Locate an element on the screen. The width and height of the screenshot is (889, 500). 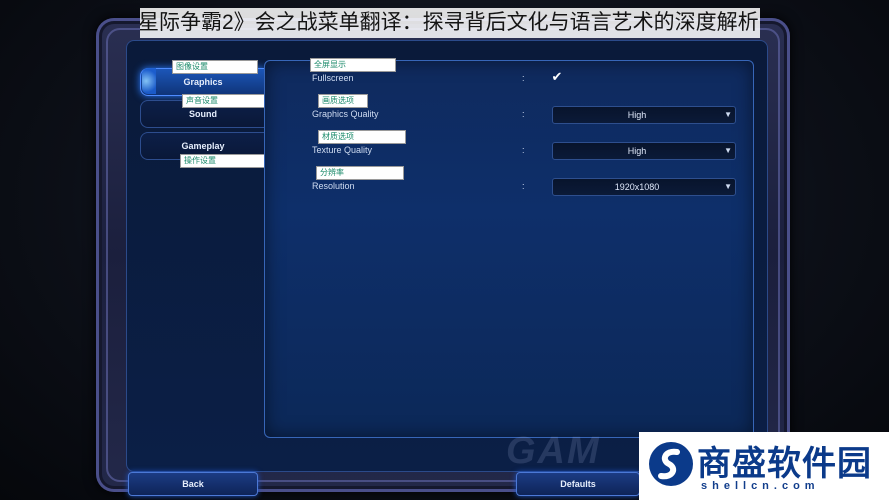
logo-mark-icon is located at coordinates (671, 464).